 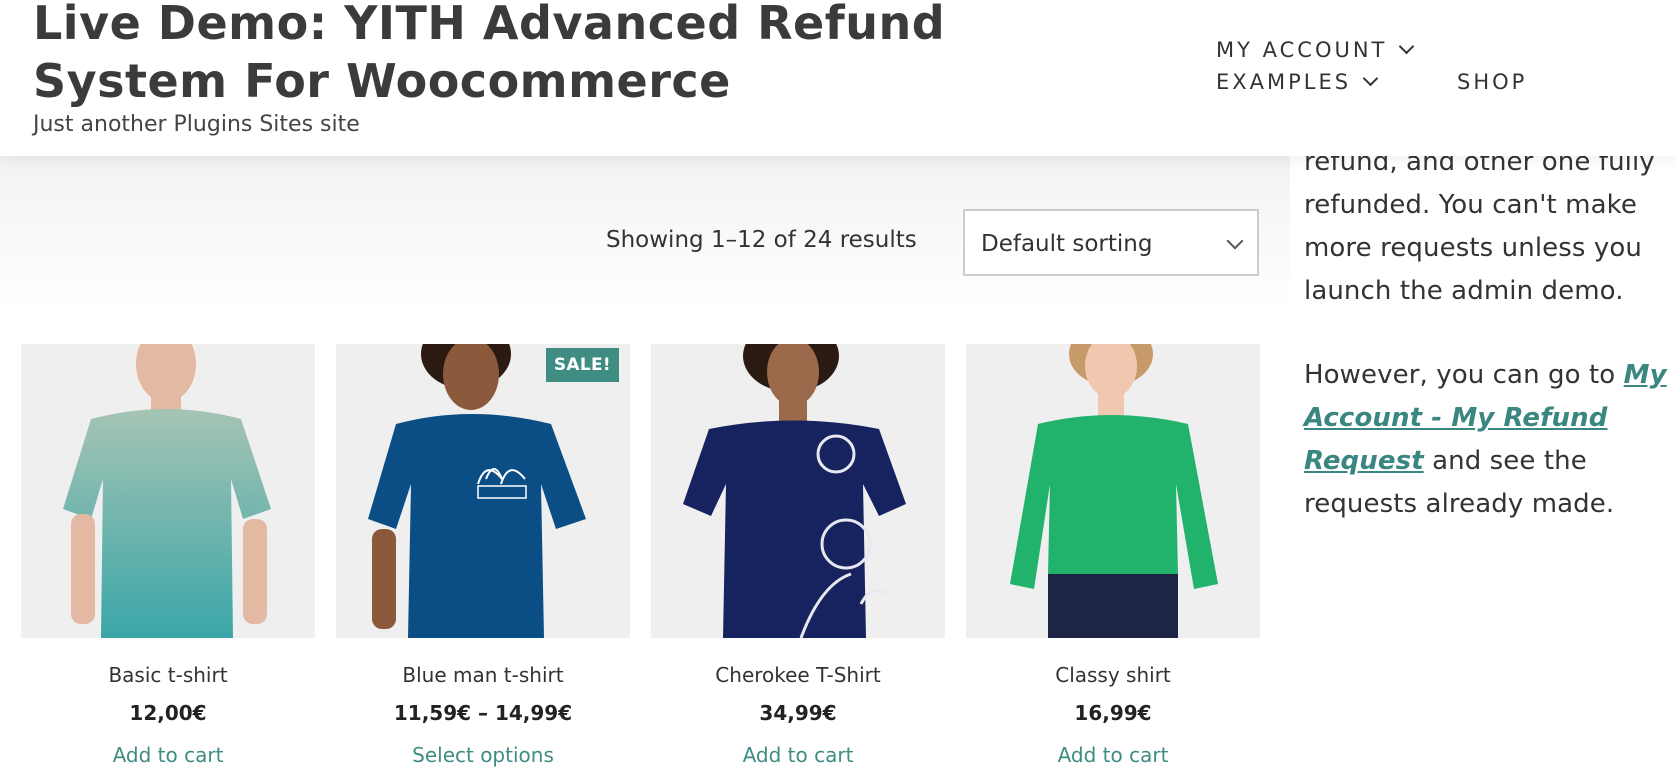 I want to click on product-price: 34,99€, so click(x=798, y=713).